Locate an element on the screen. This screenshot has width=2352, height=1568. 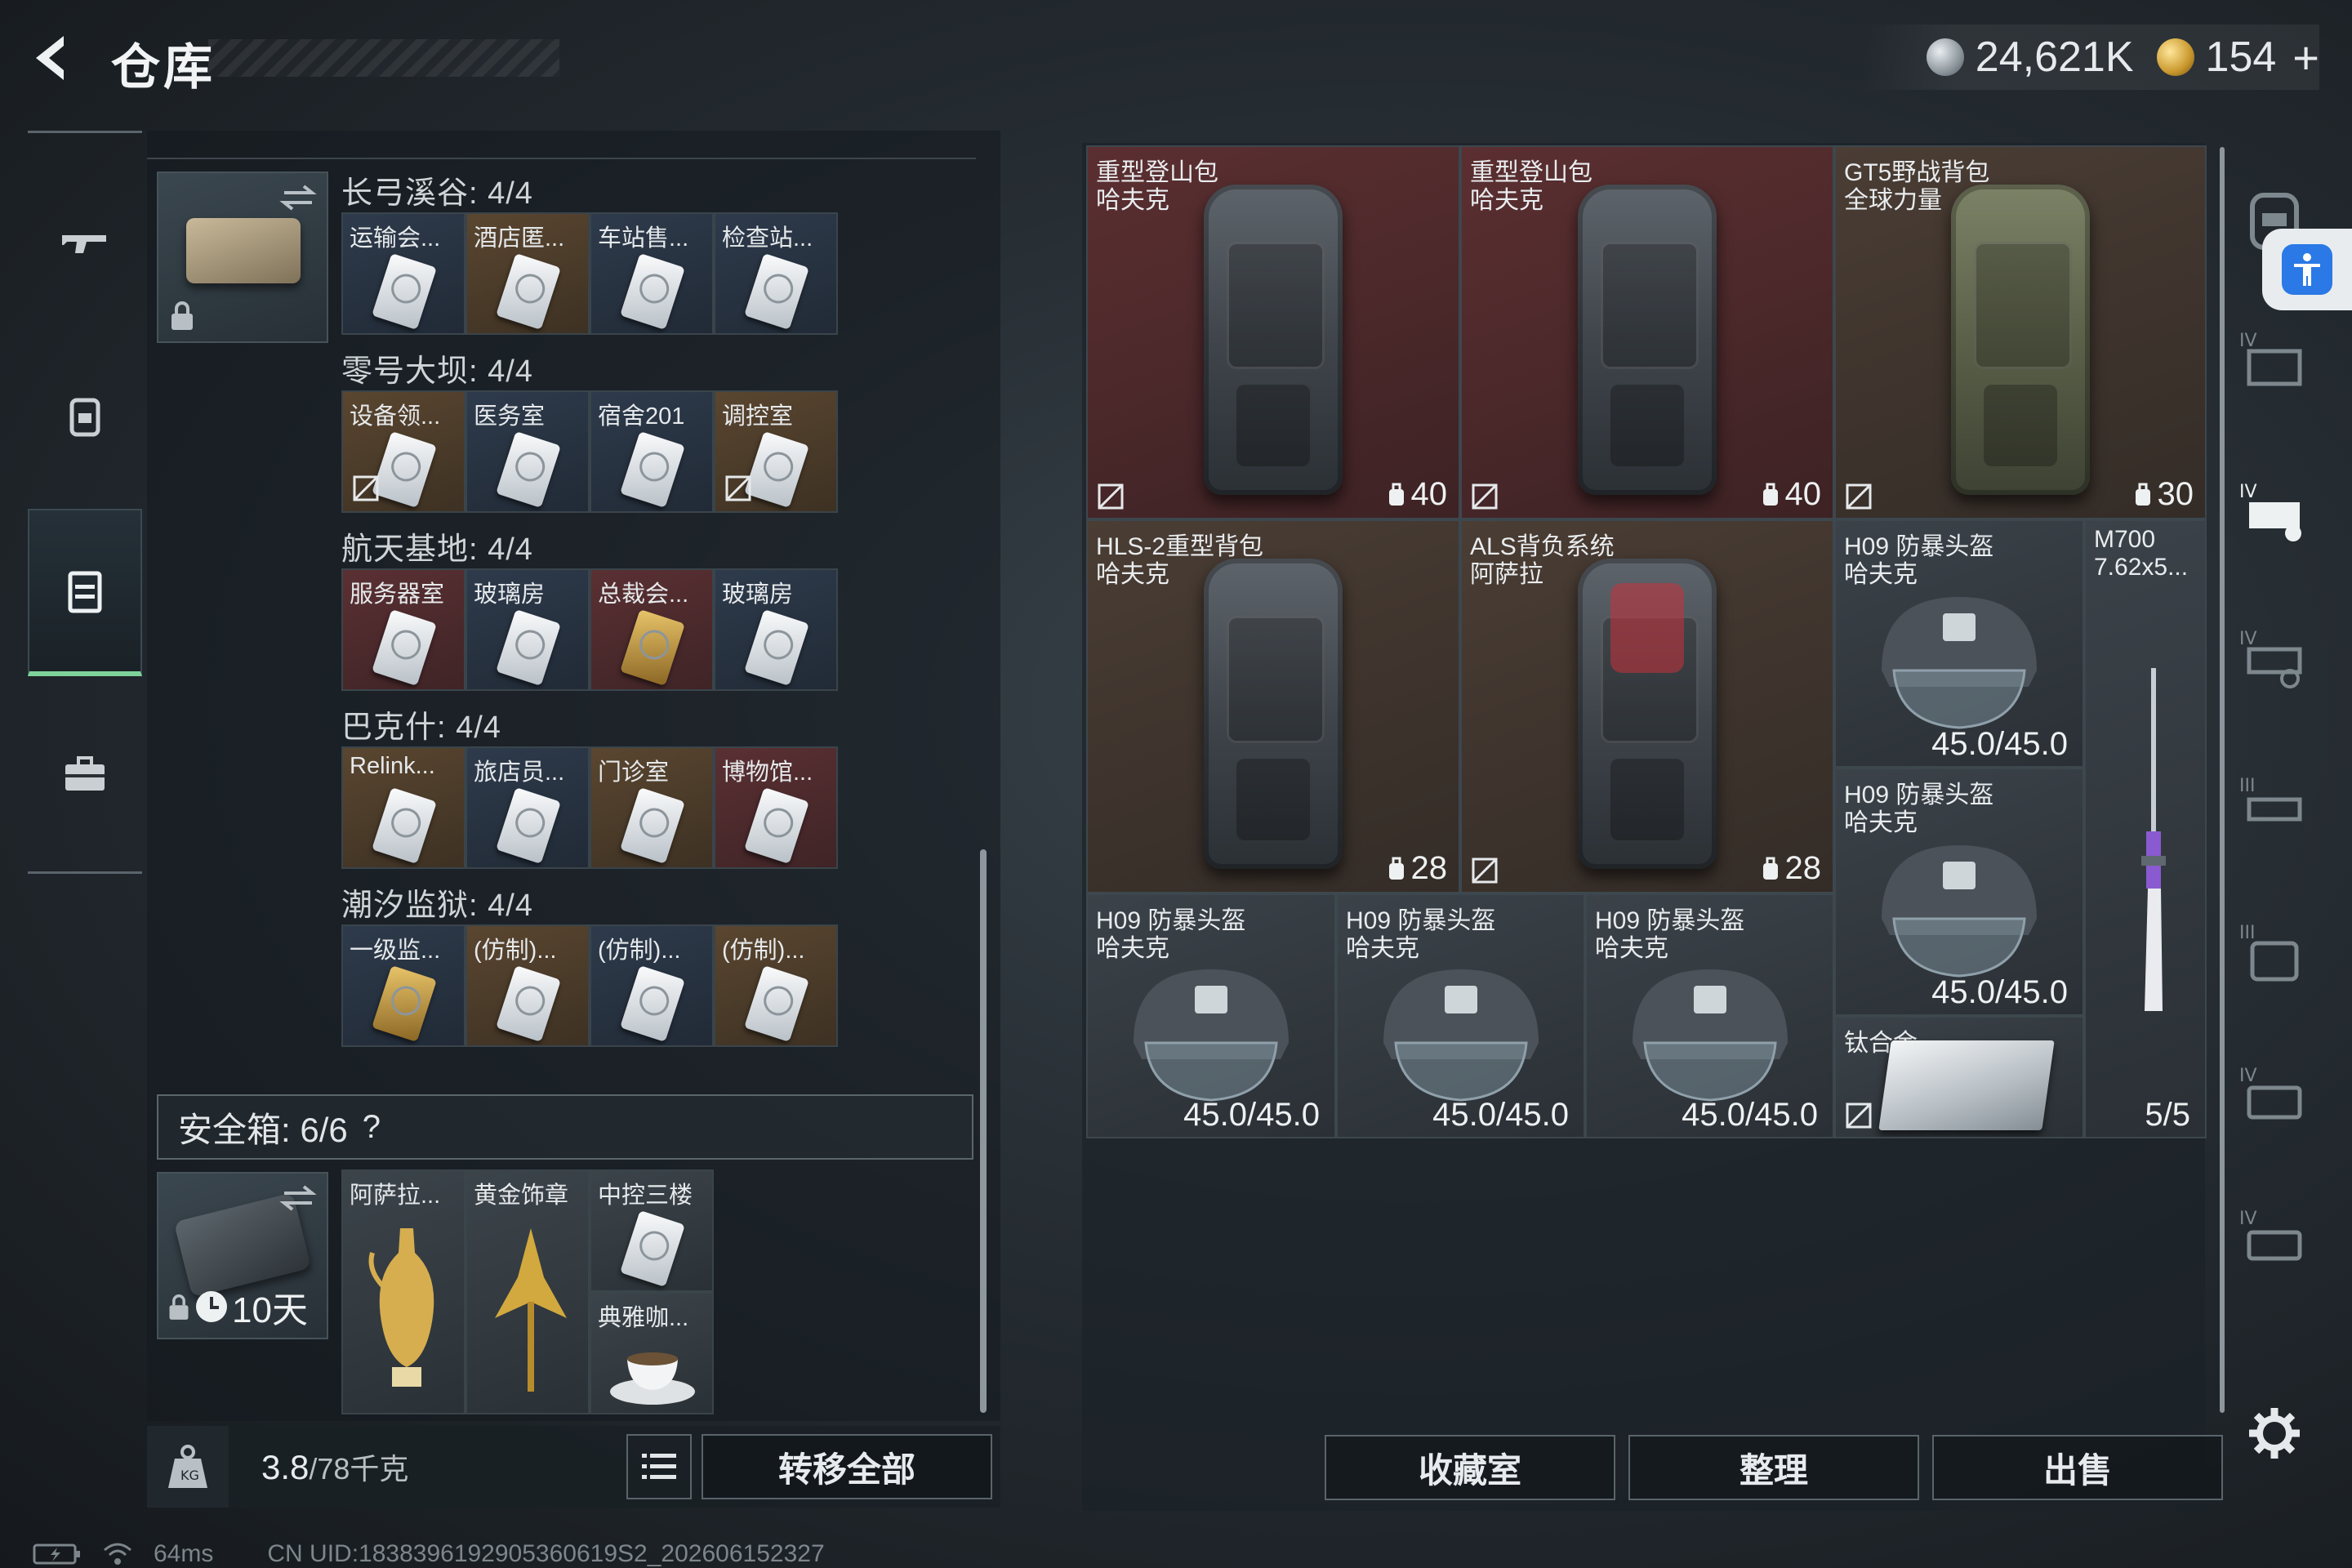
page-title: 仓库 is located at coordinates (163, 67).